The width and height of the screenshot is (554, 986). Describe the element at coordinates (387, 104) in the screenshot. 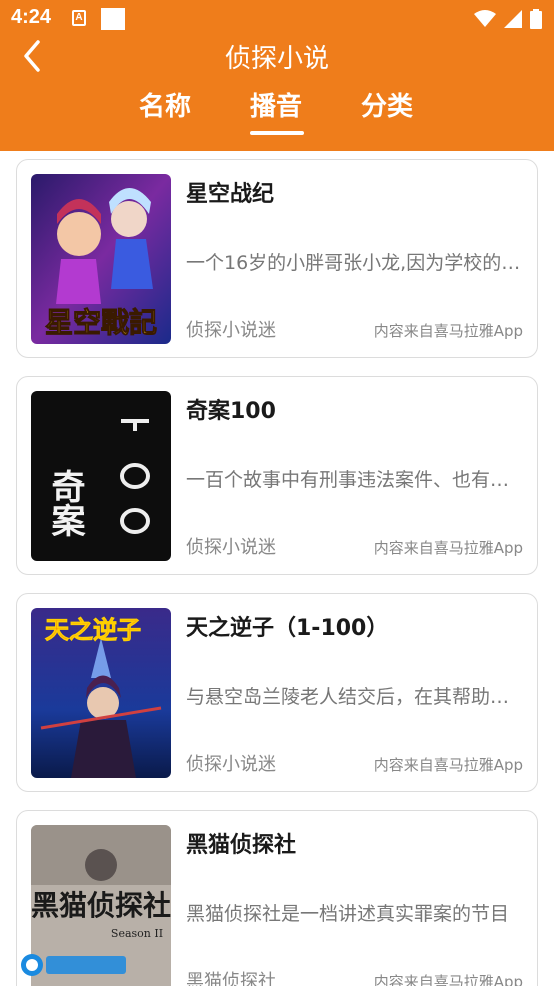

I see `tab-category: 分类` at that location.